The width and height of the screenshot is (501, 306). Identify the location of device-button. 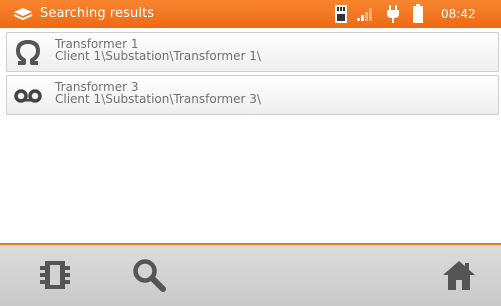
(54, 275).